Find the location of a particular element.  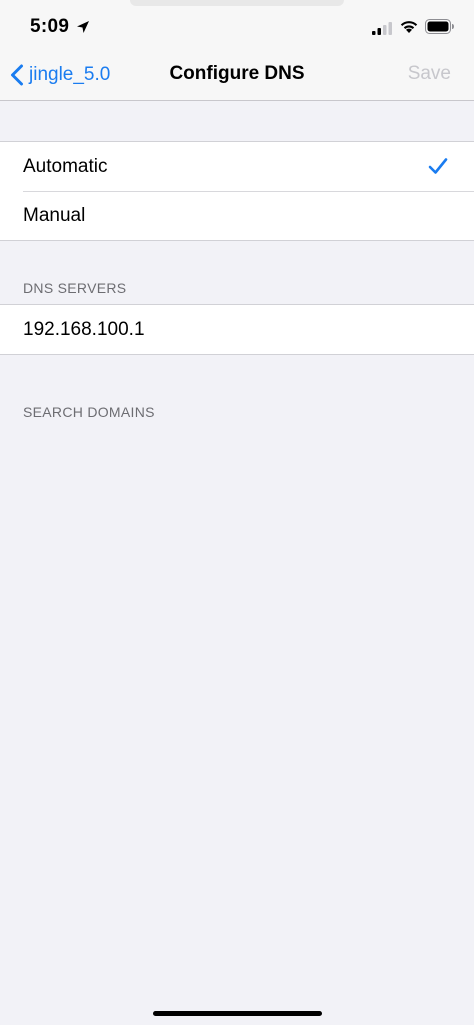

dns-mode-group: Automatic Manual is located at coordinates (237, 191).